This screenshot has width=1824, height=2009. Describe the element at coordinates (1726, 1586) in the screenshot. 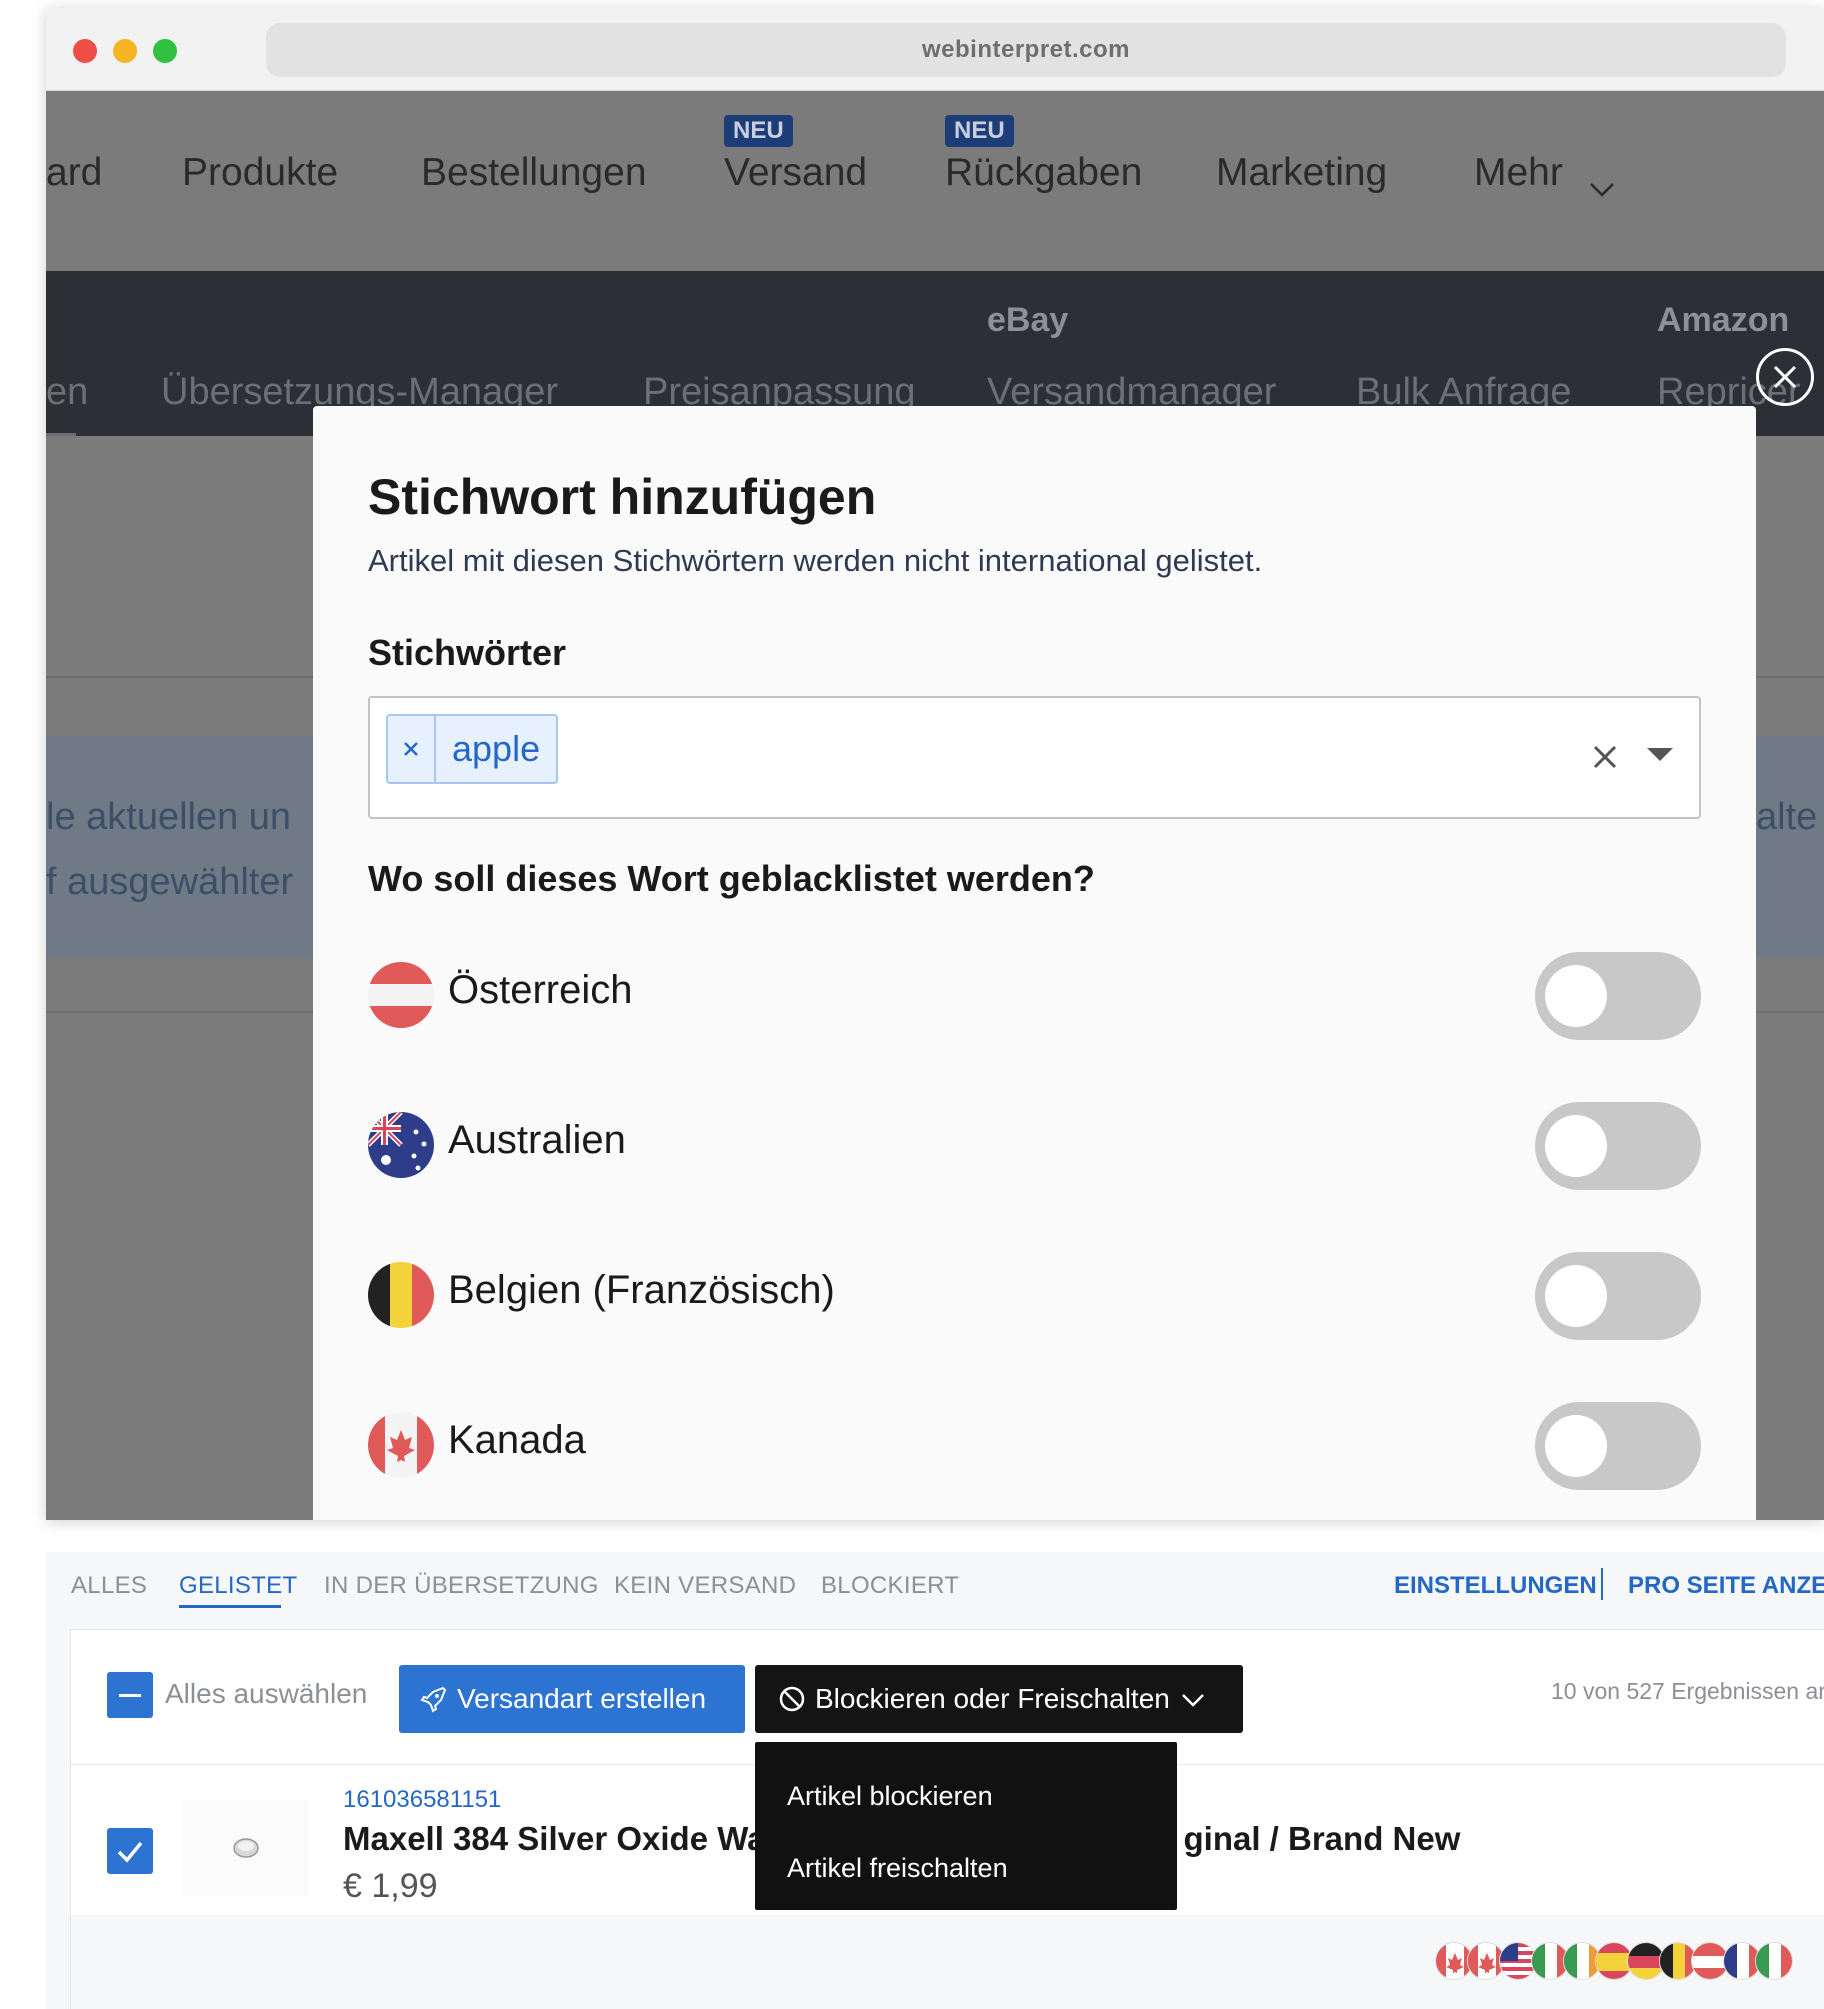

I see `per-page-link: PRO SEITE ANZEIG` at that location.